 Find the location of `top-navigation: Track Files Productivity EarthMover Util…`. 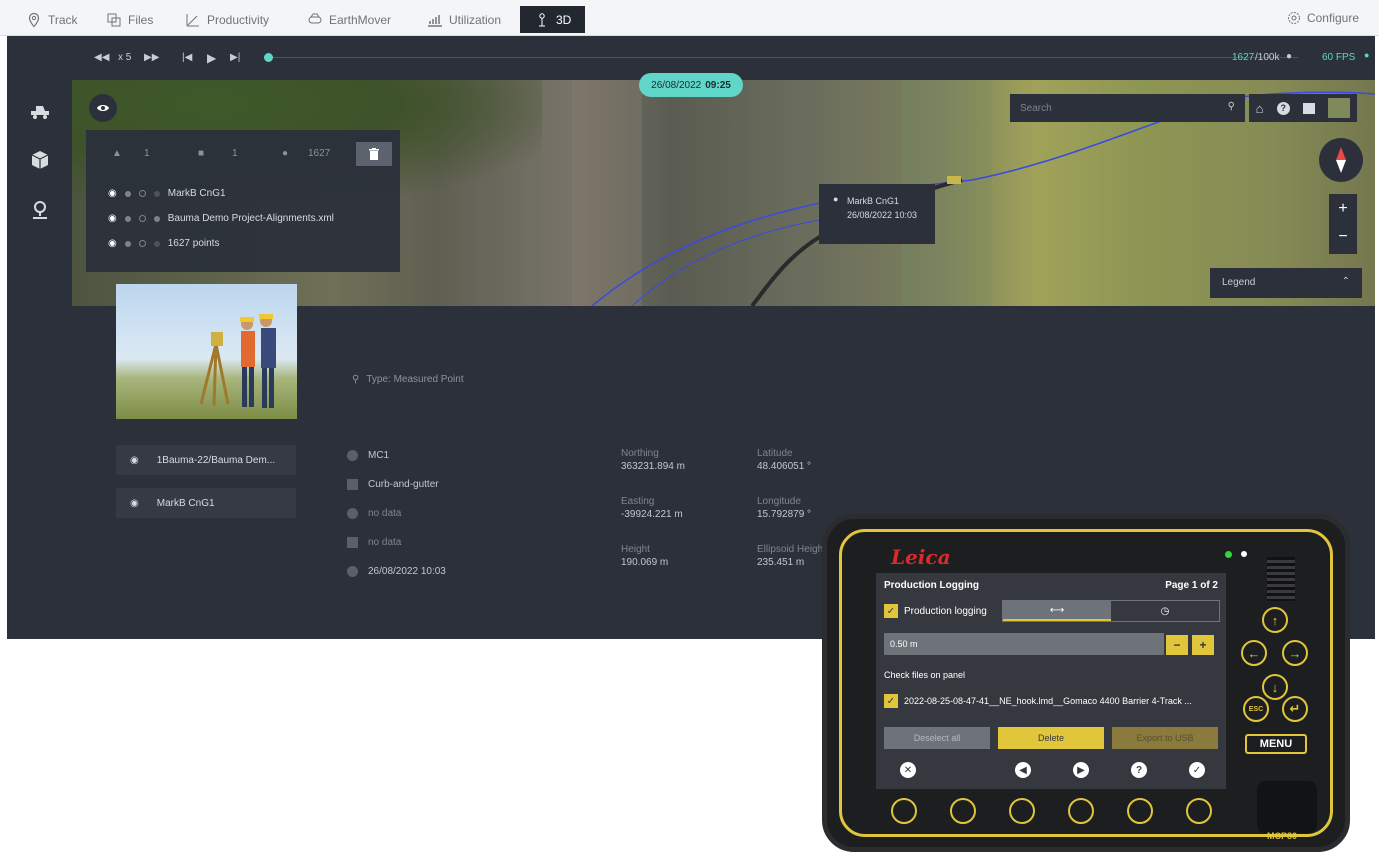

top-navigation: Track Files Productivity EarthMover Util… is located at coordinates (689, 18).